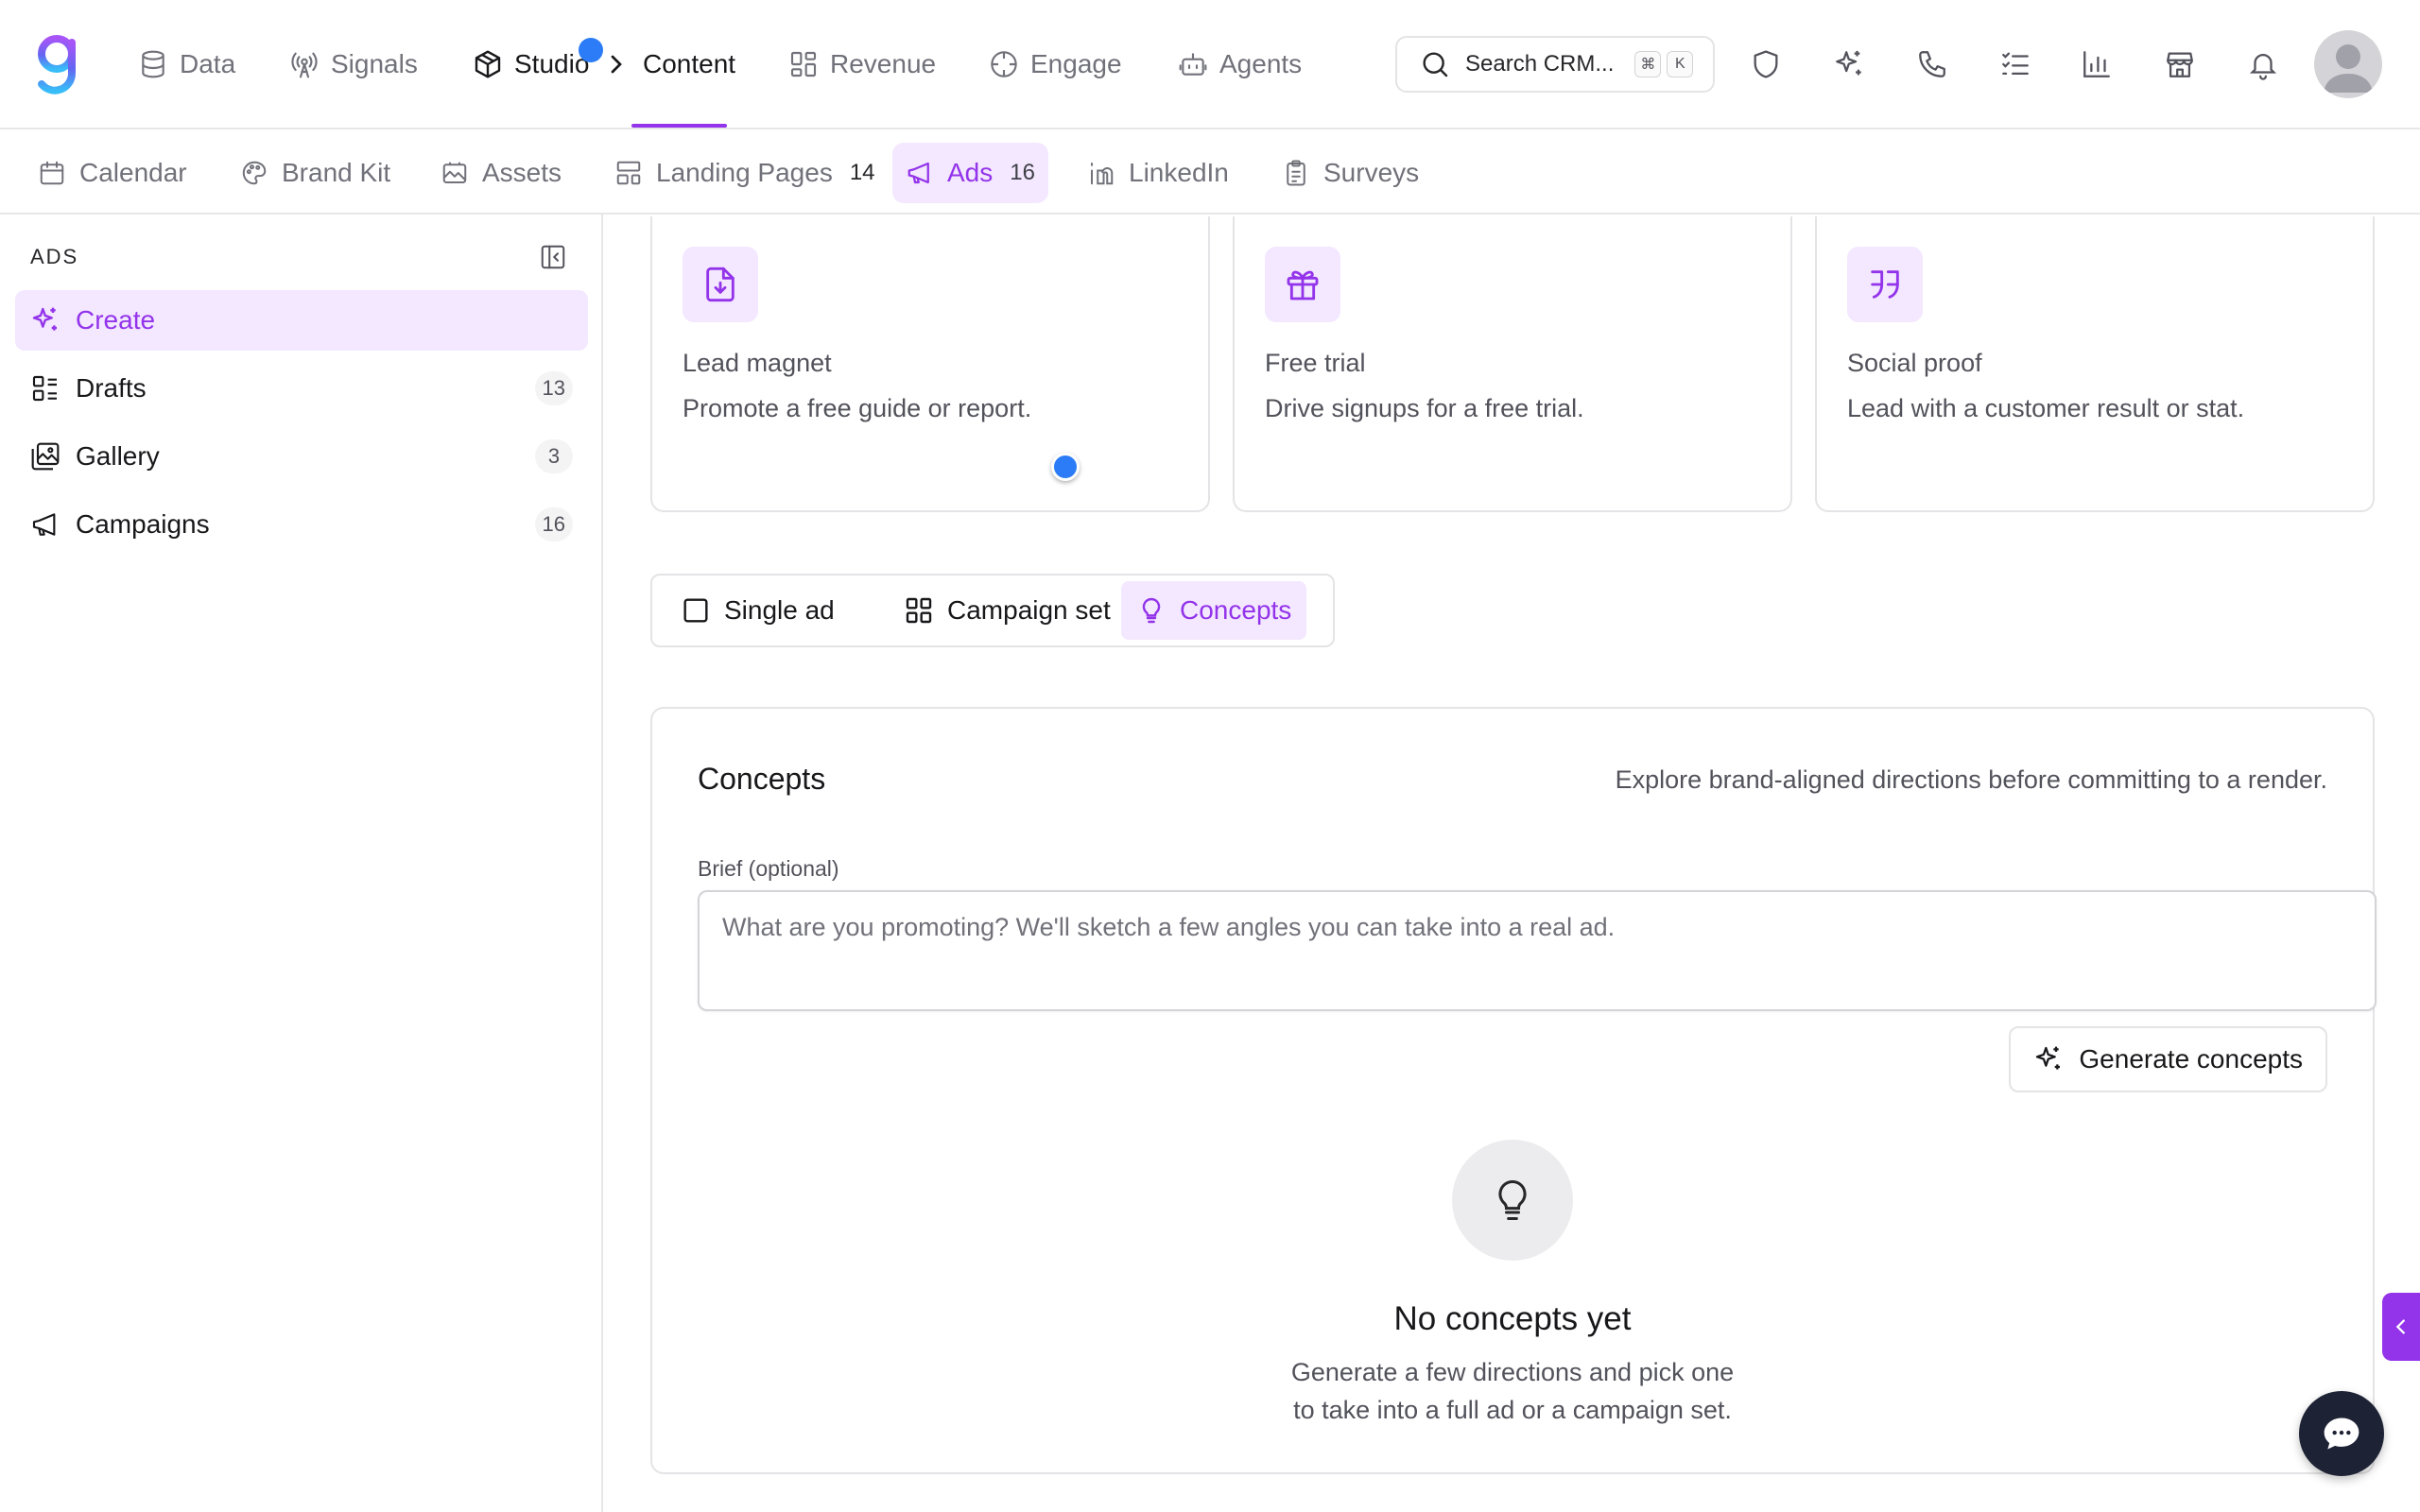 The width and height of the screenshot is (2420, 1512). What do you see at coordinates (689, 63) in the screenshot?
I see `nav-content-label: Content` at bounding box center [689, 63].